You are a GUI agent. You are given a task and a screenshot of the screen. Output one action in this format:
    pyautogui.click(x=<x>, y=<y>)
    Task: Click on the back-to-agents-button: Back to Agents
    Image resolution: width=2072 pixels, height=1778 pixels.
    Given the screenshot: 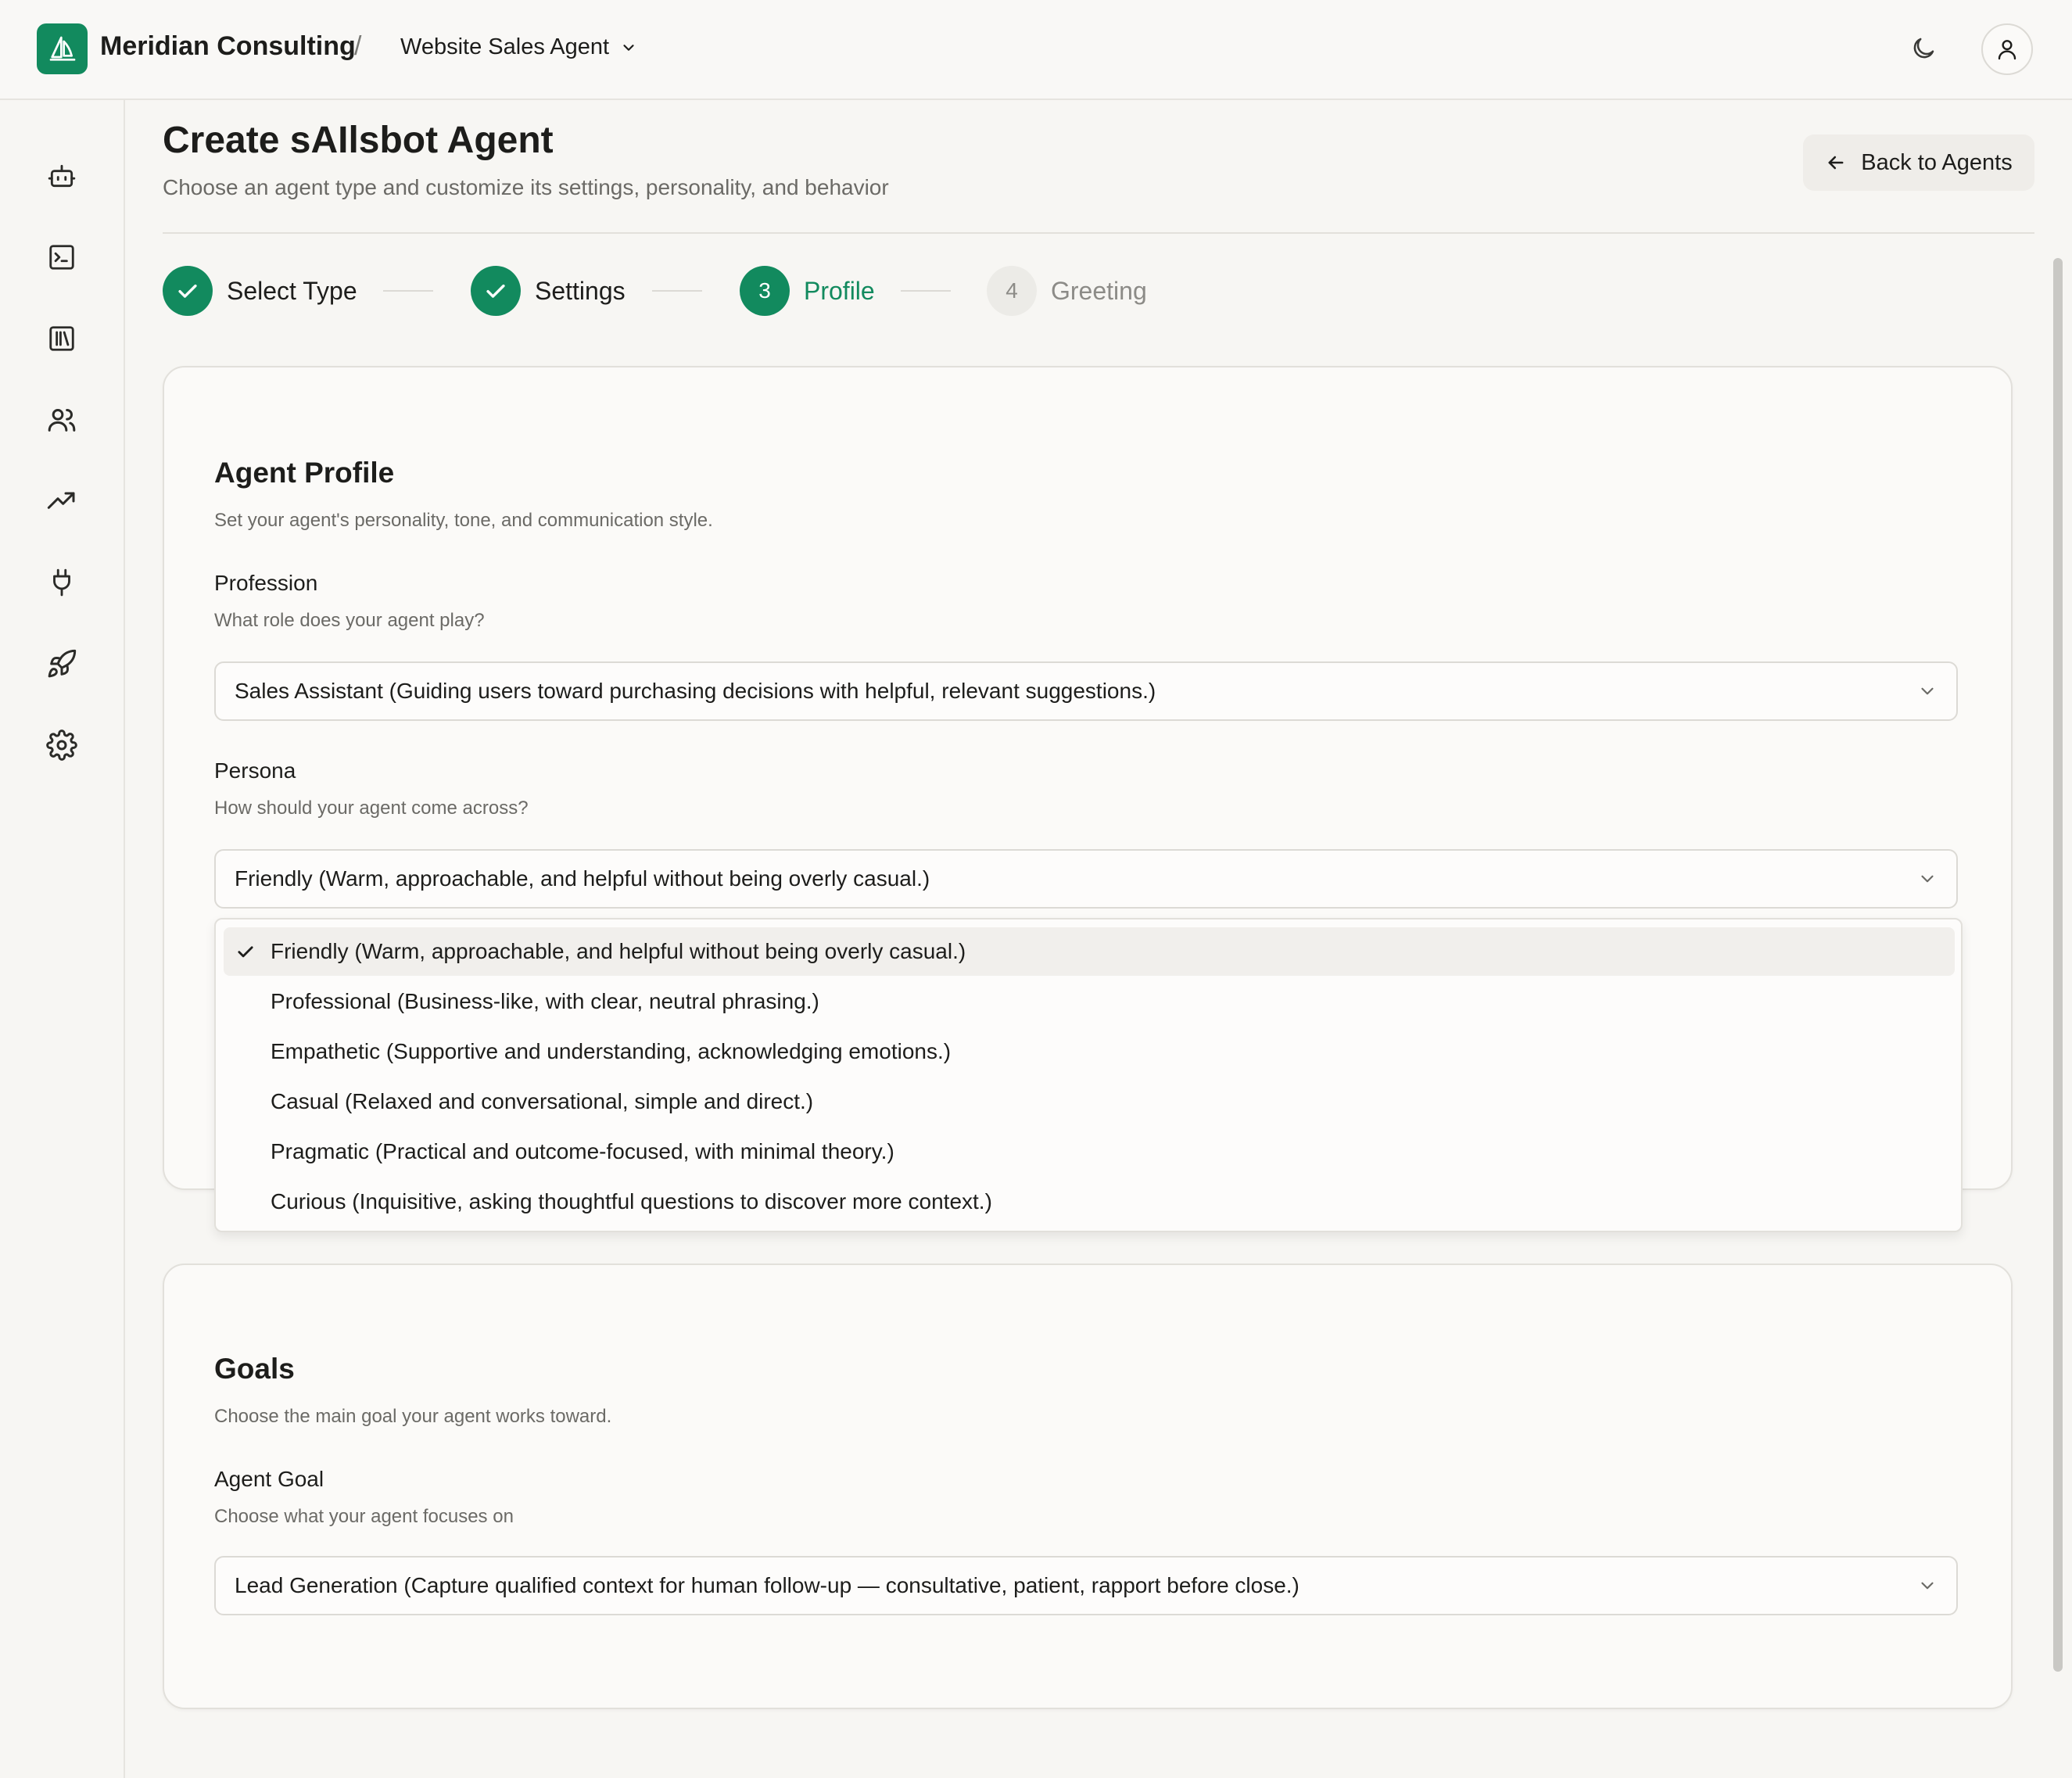 What is the action you would take?
    pyautogui.click(x=1919, y=163)
    